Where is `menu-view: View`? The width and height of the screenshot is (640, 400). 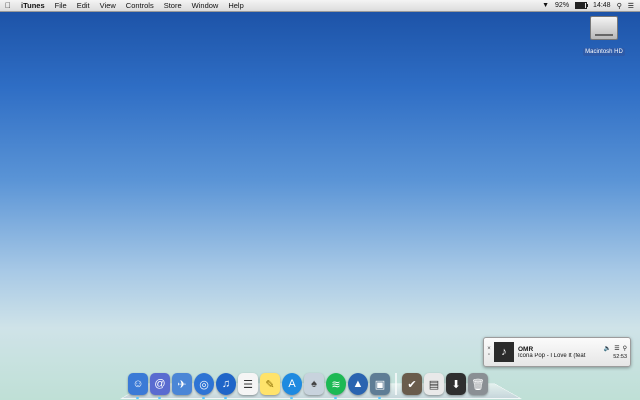 menu-view: View is located at coordinates (108, 6).